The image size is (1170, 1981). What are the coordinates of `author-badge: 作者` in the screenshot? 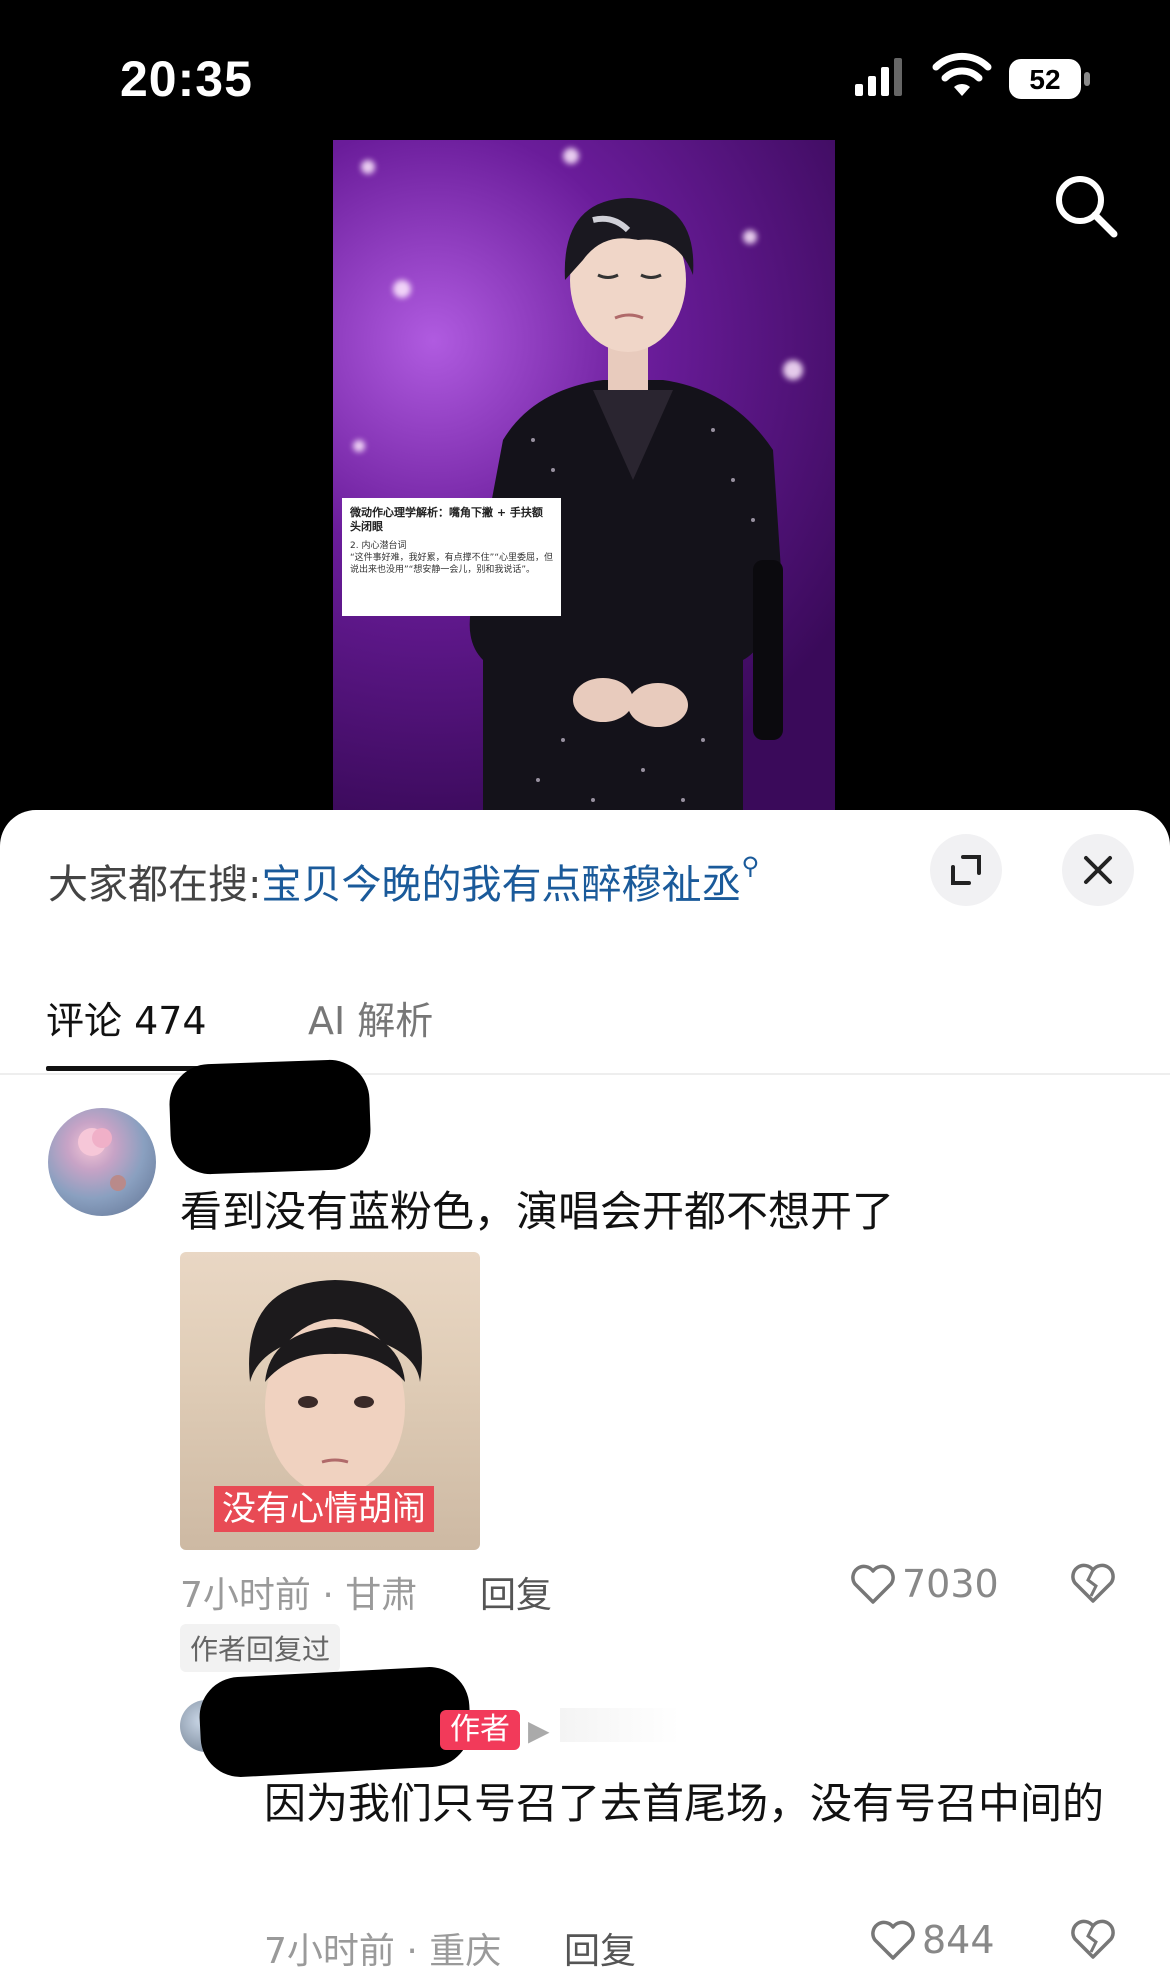 It's located at (480, 1730).